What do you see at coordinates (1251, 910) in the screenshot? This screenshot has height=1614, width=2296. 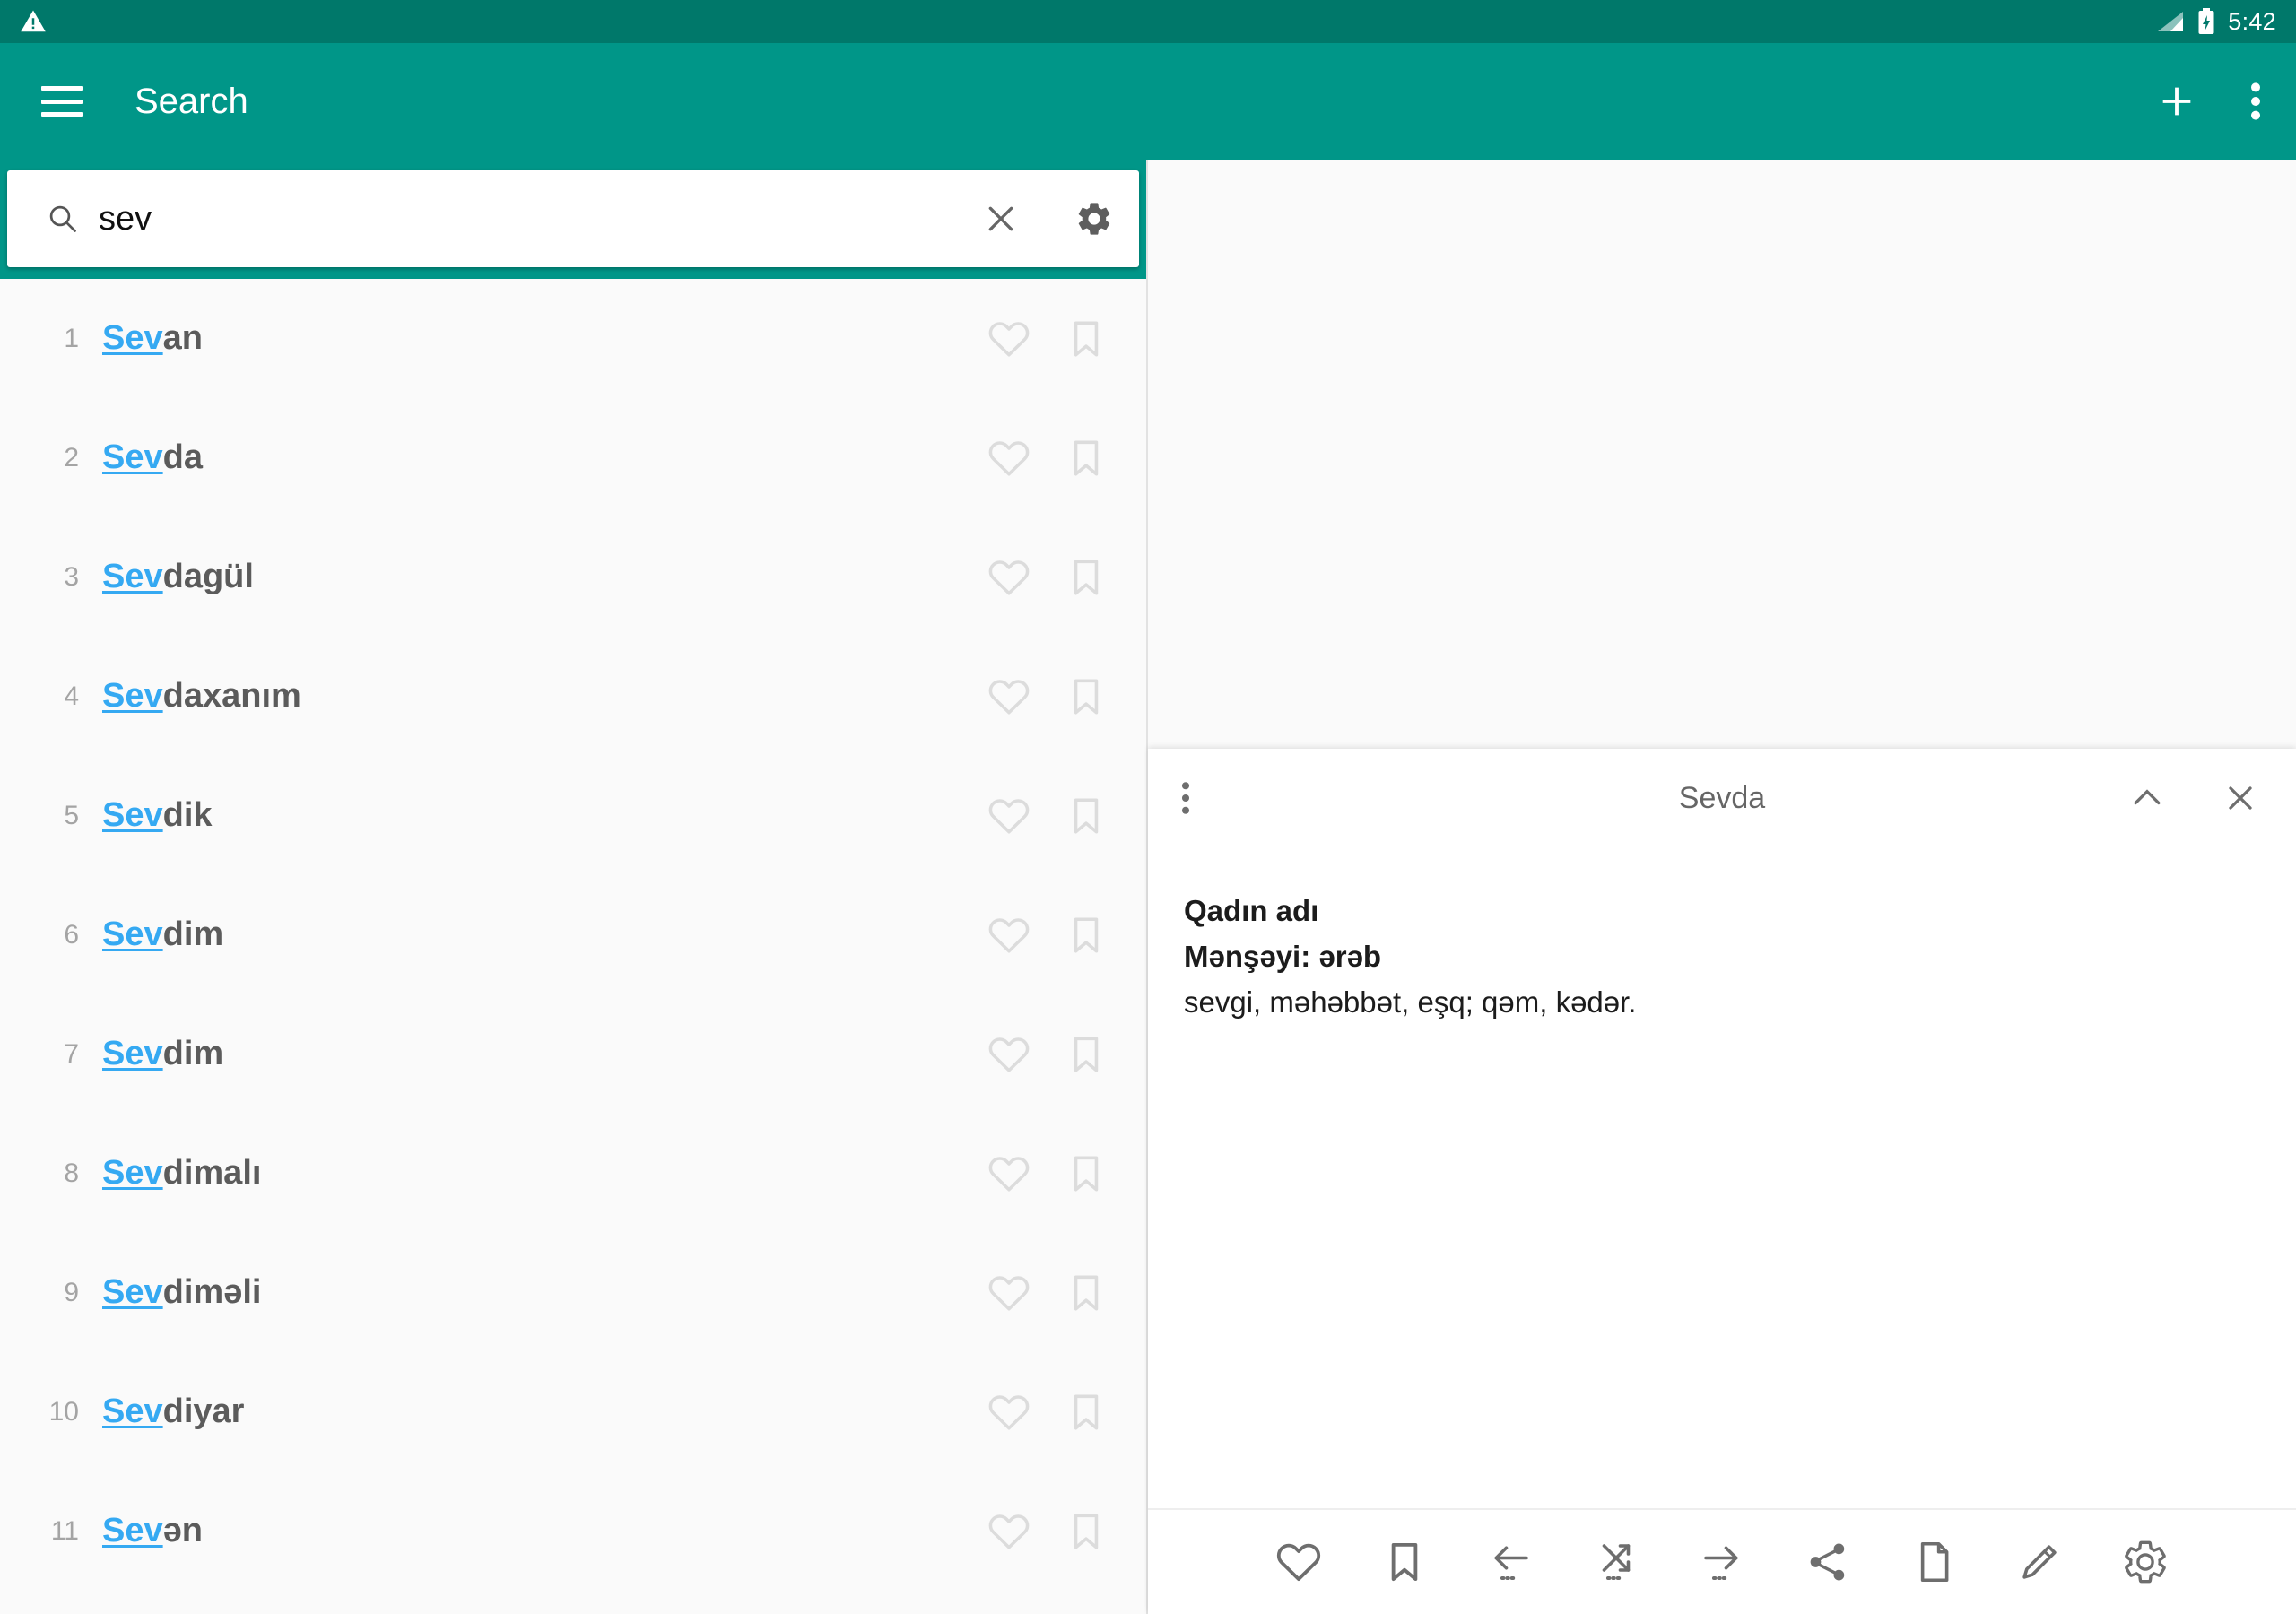 I see `detail-line: Qadın adı` at bounding box center [1251, 910].